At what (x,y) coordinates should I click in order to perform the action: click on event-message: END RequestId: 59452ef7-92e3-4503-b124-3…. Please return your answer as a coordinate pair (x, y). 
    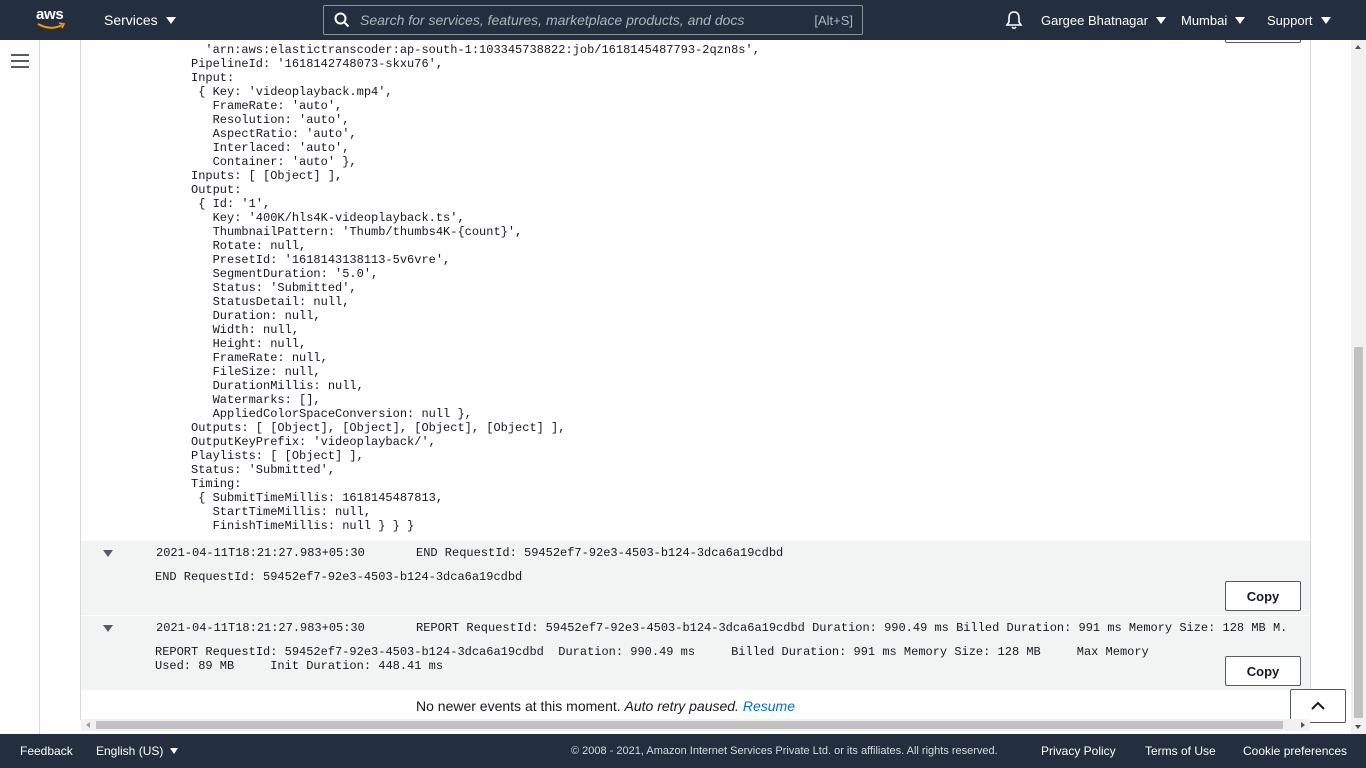
    Looking at the image, I should click on (600, 553).